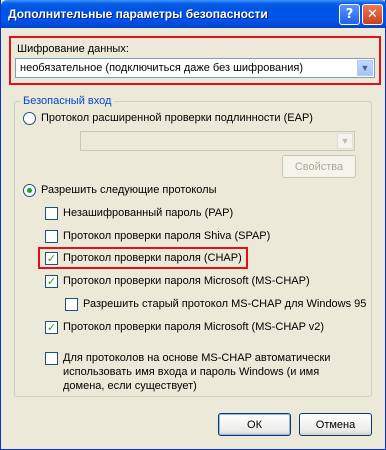 Image resolution: width=386 pixels, height=450 pixels. What do you see at coordinates (372, 14) in the screenshot?
I see `close-icon: ✕` at bounding box center [372, 14].